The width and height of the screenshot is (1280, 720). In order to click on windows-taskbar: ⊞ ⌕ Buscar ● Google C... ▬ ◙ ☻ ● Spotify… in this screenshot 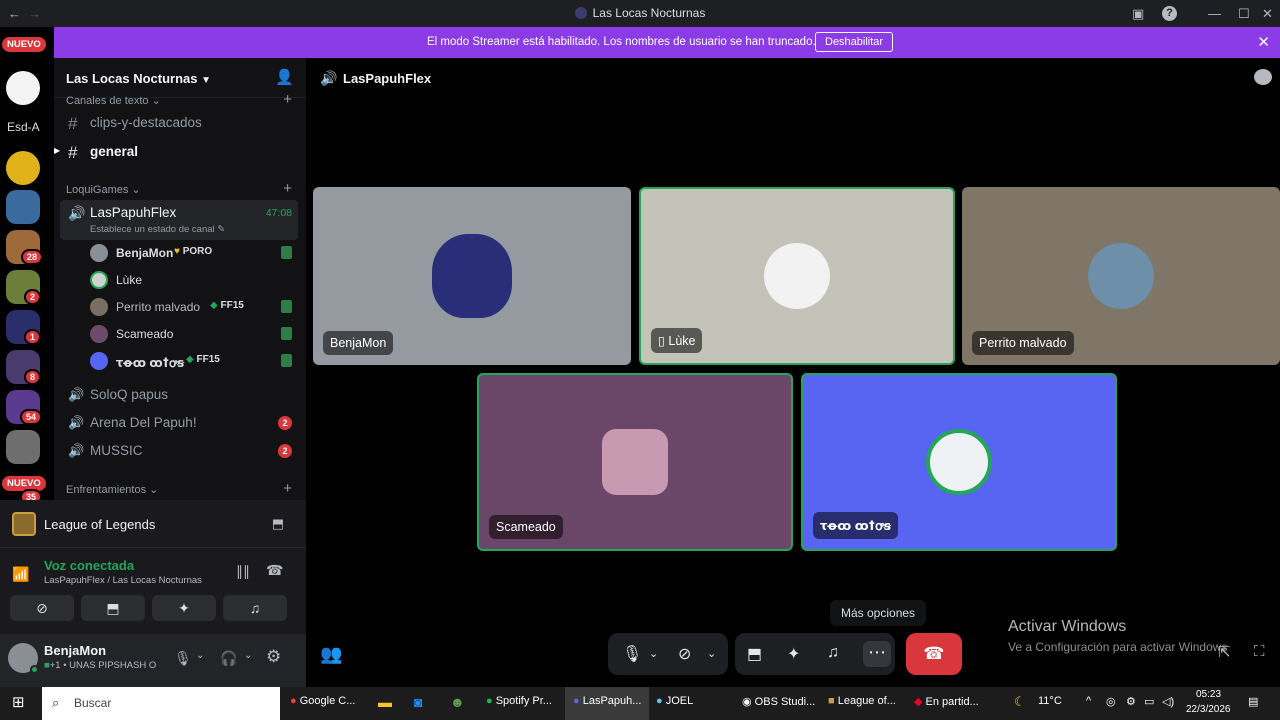, I will do `click(640, 703)`.